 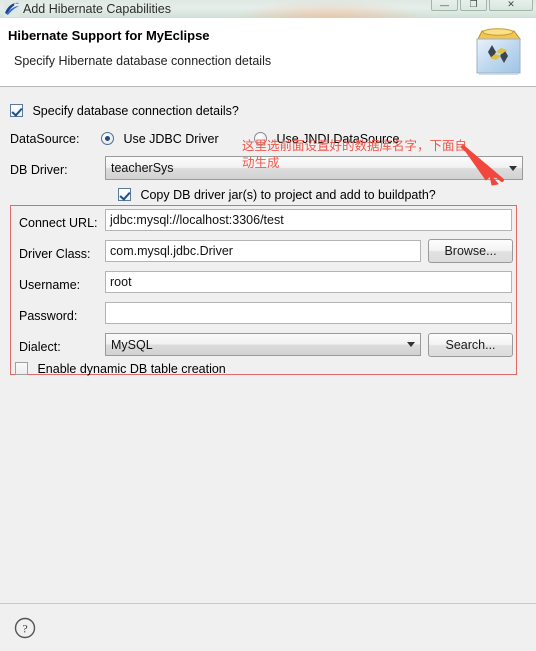 What do you see at coordinates (330, 9) in the screenshot?
I see `title-bar-glow` at bounding box center [330, 9].